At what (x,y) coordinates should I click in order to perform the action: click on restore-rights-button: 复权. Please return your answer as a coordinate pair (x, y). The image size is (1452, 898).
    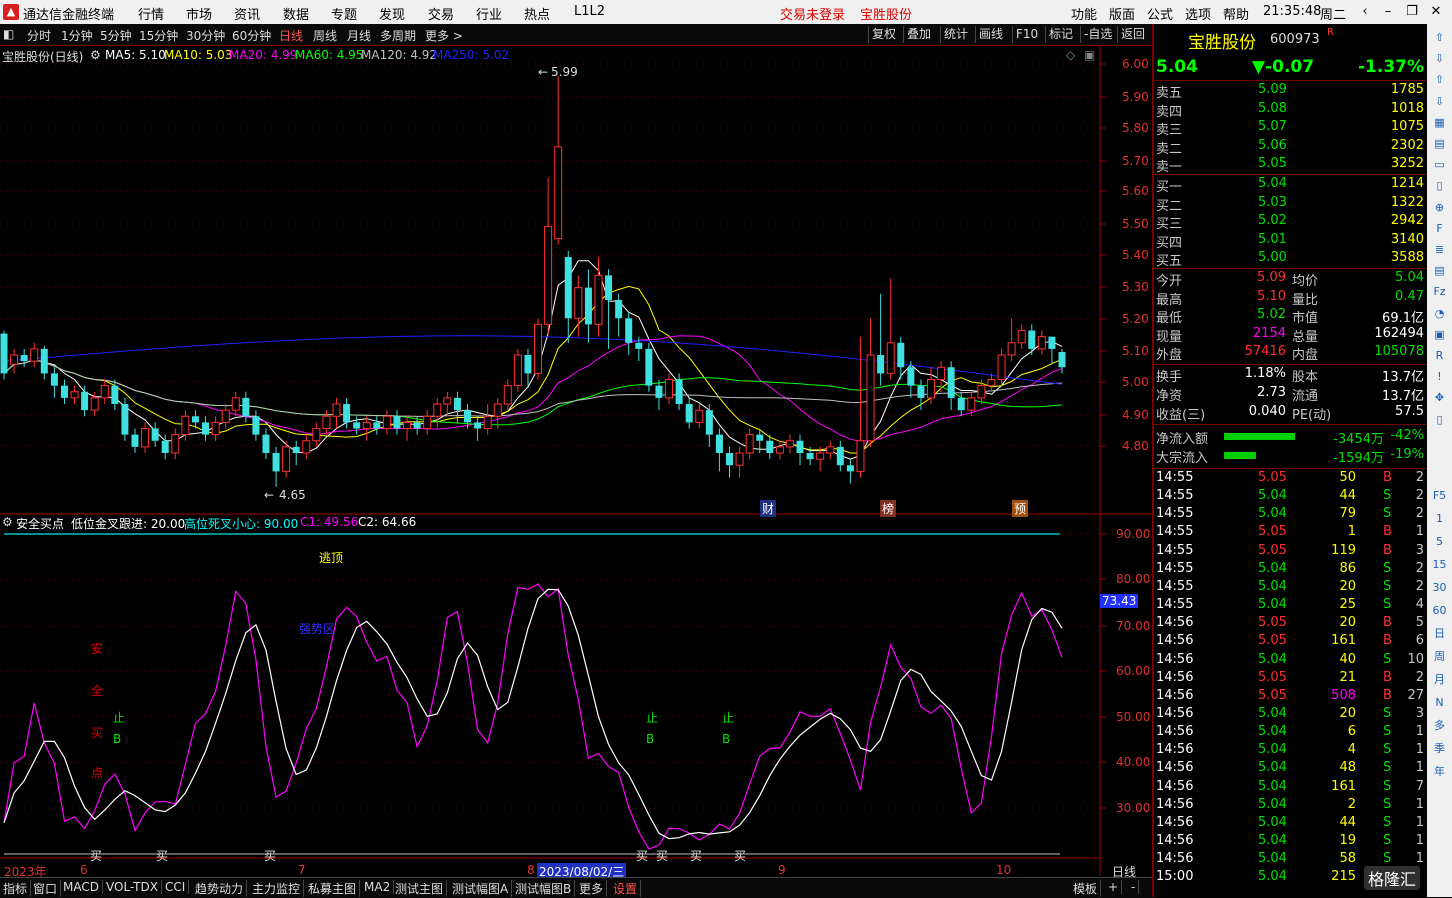
    Looking at the image, I should click on (883, 34).